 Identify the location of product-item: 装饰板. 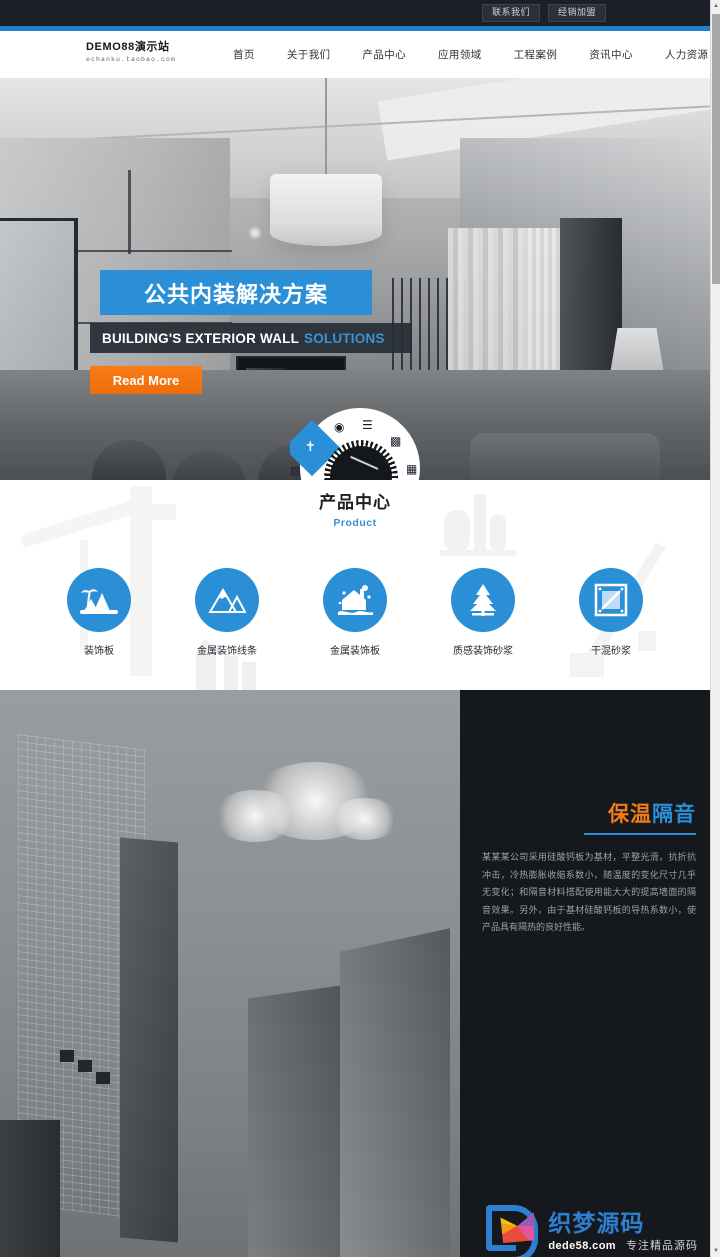
(99, 612).